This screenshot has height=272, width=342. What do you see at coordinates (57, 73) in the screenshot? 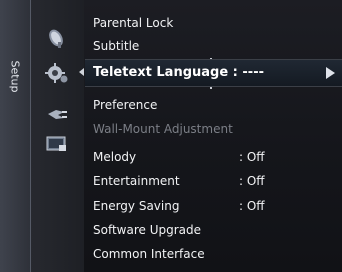
I see `gear-setup-icon` at bounding box center [57, 73].